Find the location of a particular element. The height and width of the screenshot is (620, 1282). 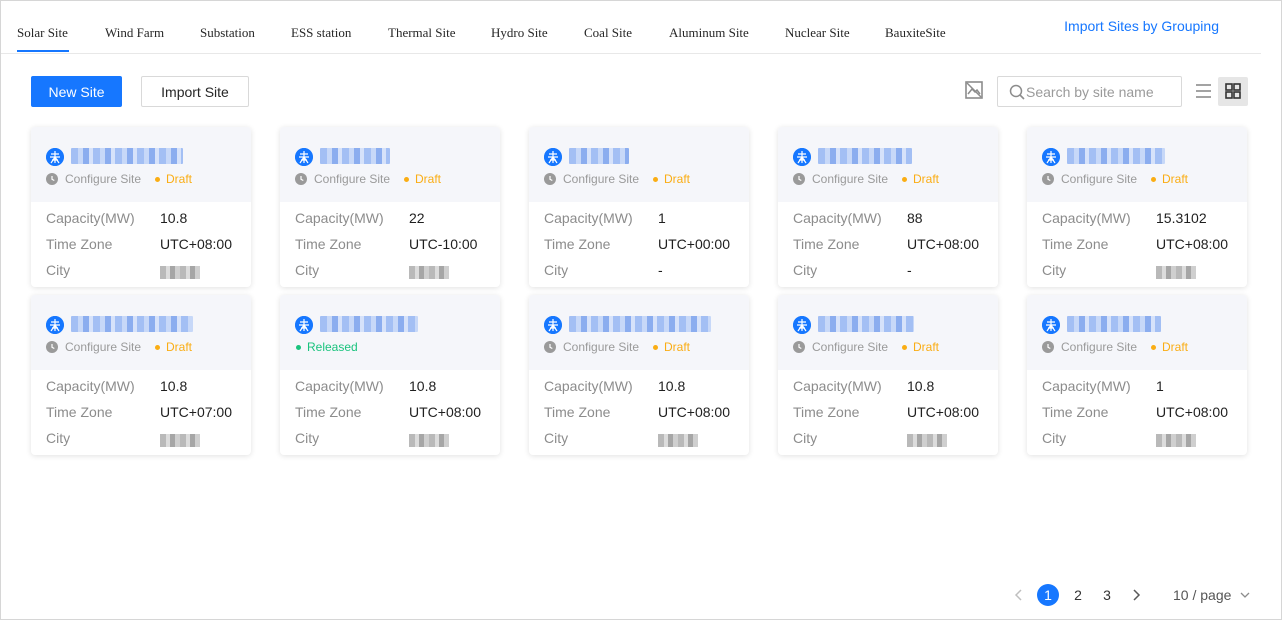

tab-substation: Substation is located at coordinates (227, 33).